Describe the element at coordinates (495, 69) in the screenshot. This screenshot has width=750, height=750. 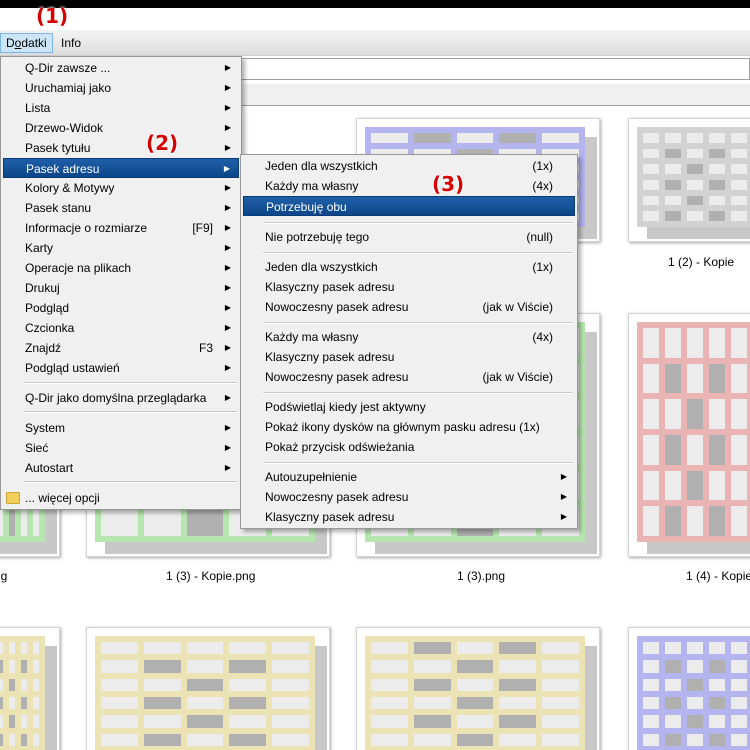
I see `address-bar` at that location.